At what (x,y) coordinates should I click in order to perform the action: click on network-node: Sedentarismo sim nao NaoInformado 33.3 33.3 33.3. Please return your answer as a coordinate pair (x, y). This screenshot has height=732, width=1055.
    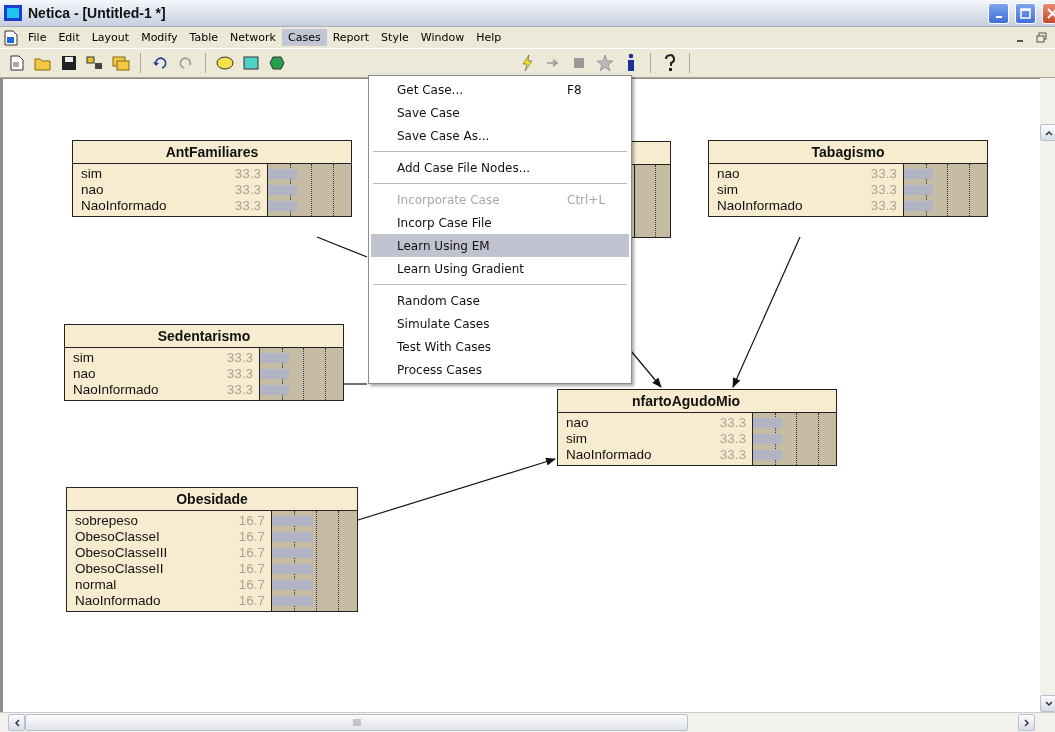
    Looking at the image, I should click on (204, 362).